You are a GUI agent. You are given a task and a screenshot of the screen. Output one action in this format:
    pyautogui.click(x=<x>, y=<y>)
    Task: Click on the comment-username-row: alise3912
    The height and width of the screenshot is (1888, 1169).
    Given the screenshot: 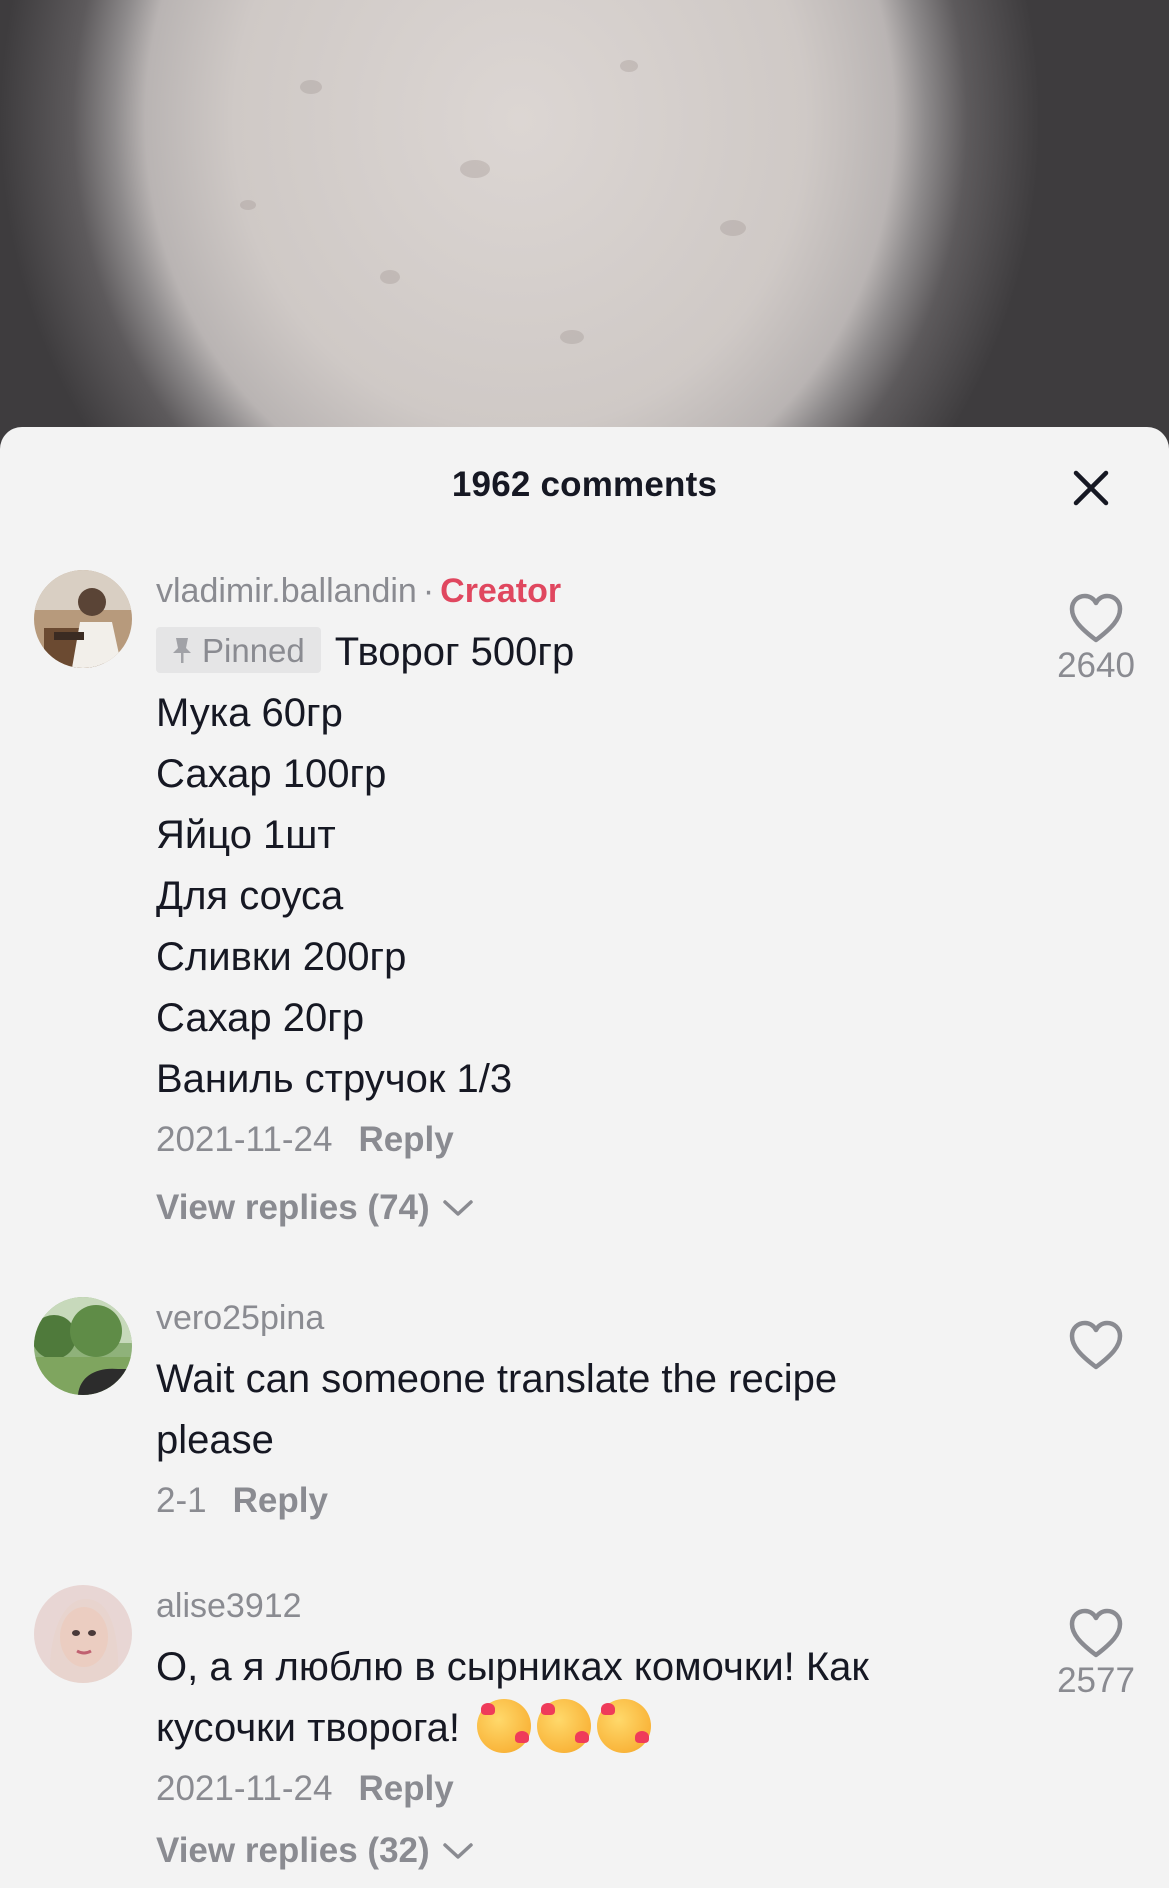 What is the action you would take?
    pyautogui.click(x=586, y=1606)
    